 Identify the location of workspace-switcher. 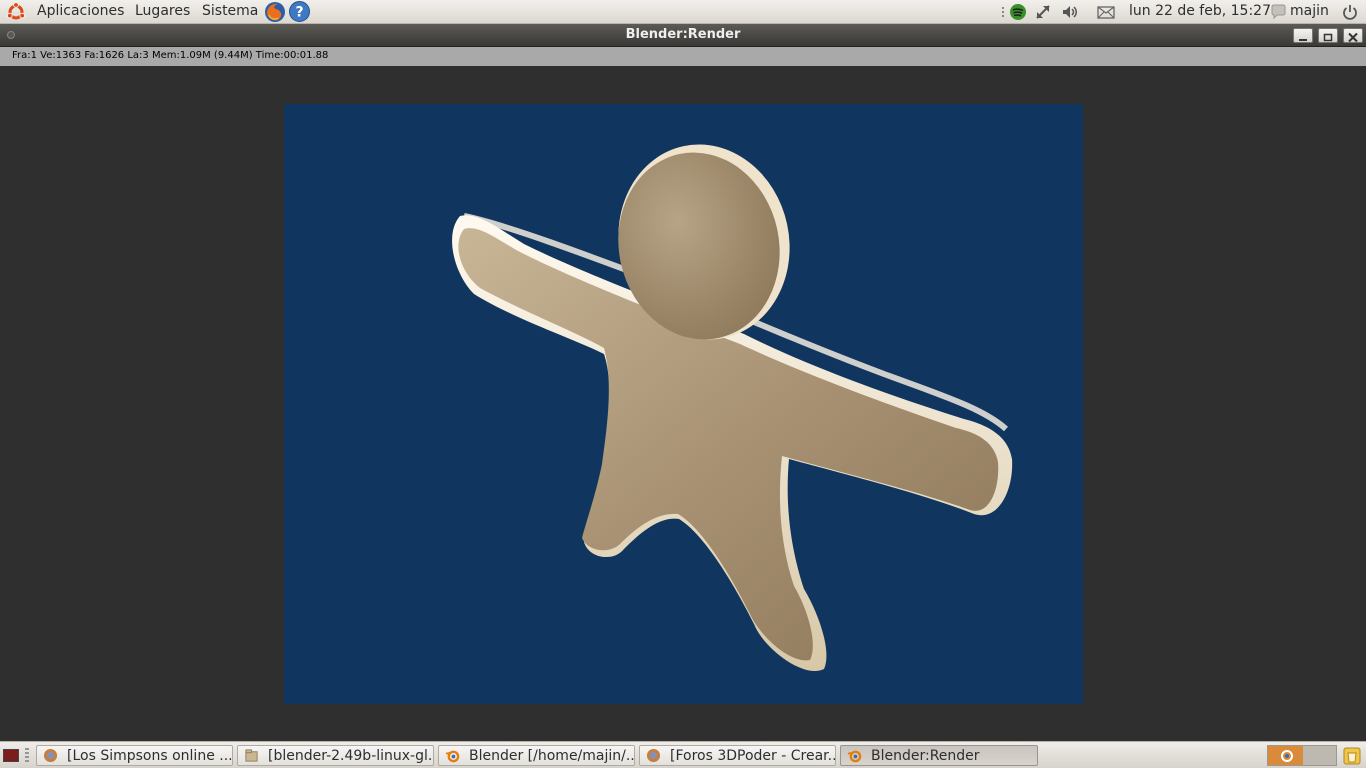
(1302, 755).